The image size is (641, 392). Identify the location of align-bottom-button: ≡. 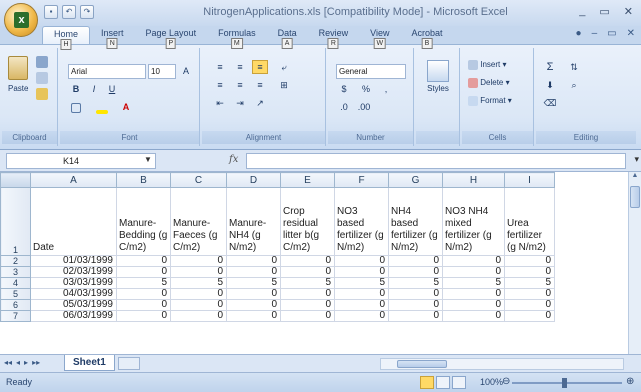
(260, 67).